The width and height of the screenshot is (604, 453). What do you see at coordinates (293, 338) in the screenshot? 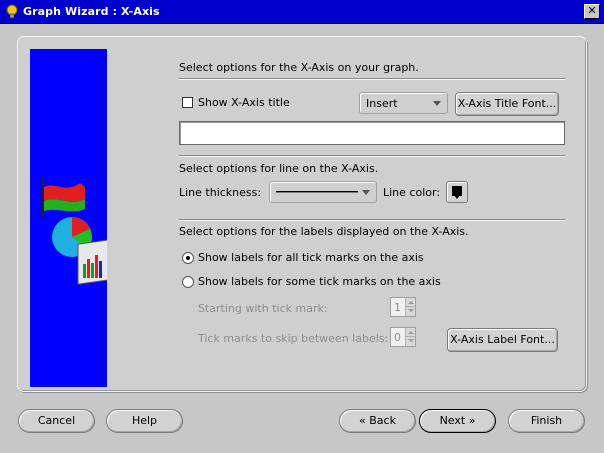
I see `skip-ticks-label: Tick marks to skip between labels:` at bounding box center [293, 338].